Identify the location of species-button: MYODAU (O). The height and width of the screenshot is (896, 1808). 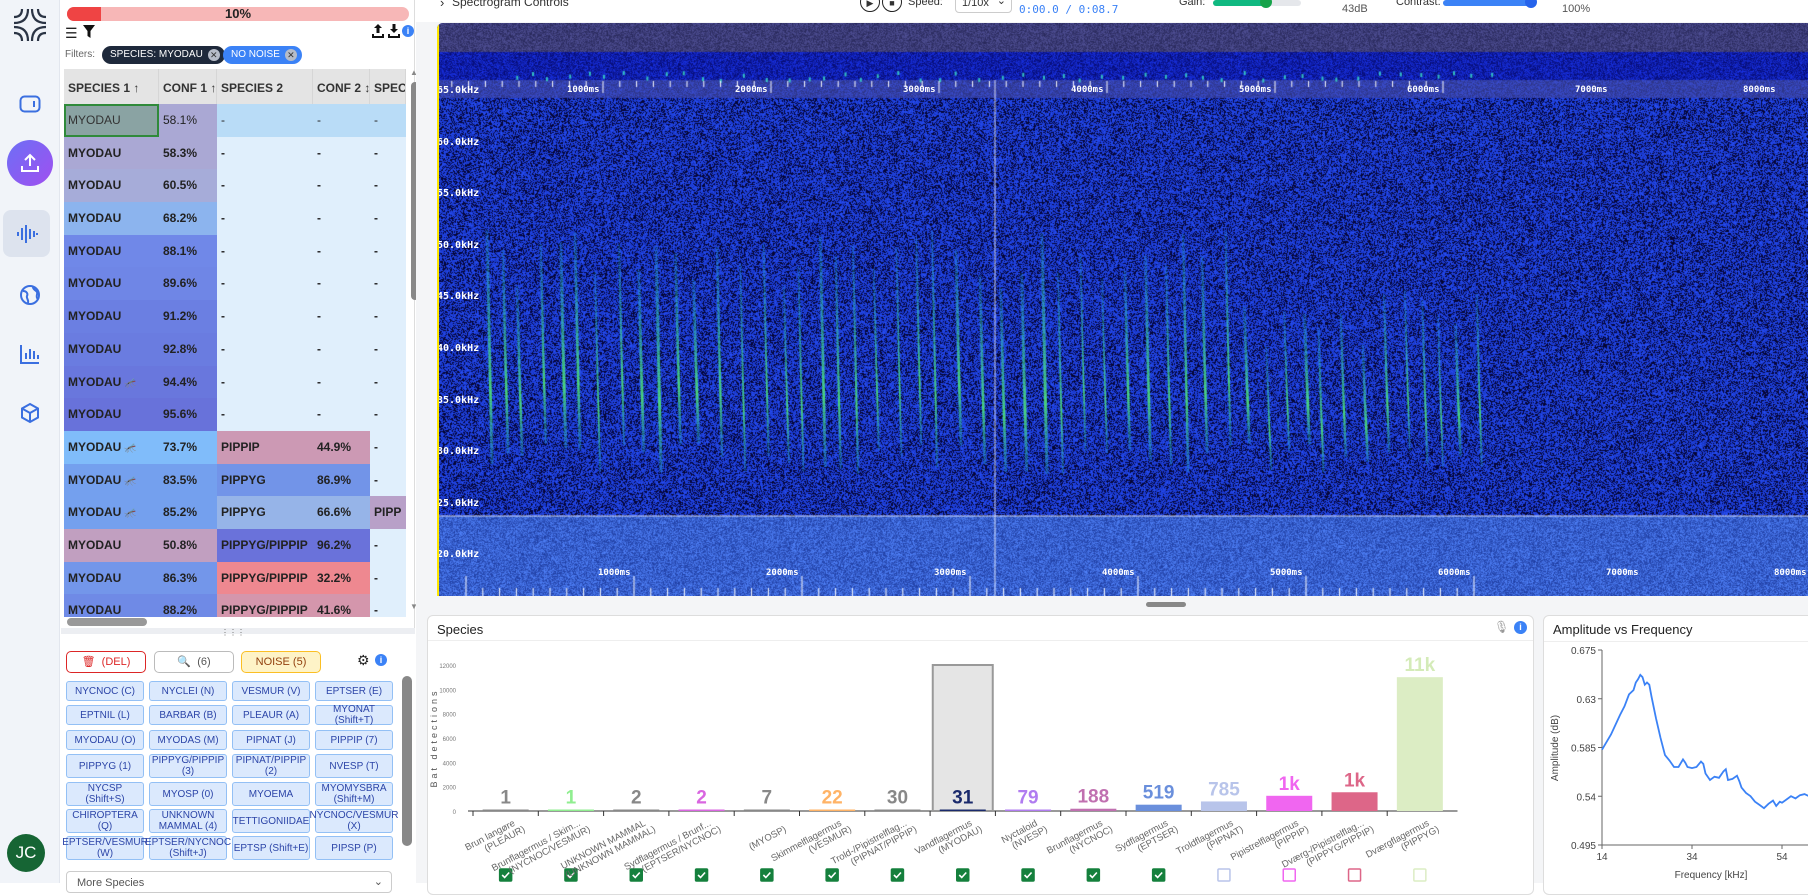
(105, 740).